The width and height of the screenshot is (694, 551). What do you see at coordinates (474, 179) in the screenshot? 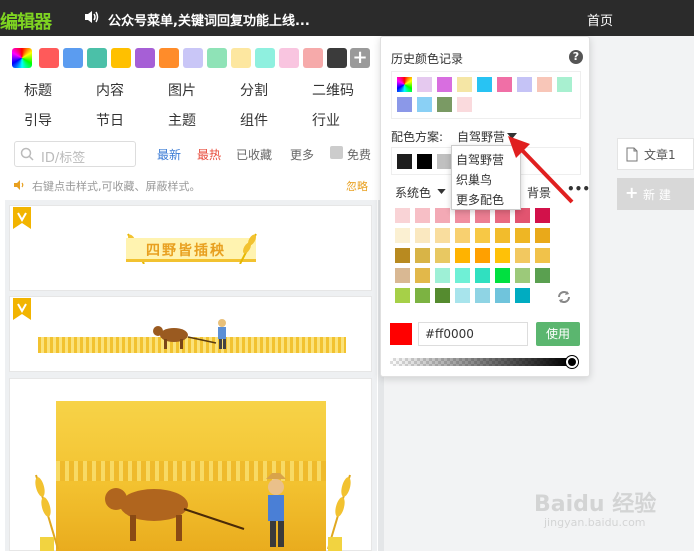
I see `scheme-option: 织巢鸟` at bounding box center [474, 179].